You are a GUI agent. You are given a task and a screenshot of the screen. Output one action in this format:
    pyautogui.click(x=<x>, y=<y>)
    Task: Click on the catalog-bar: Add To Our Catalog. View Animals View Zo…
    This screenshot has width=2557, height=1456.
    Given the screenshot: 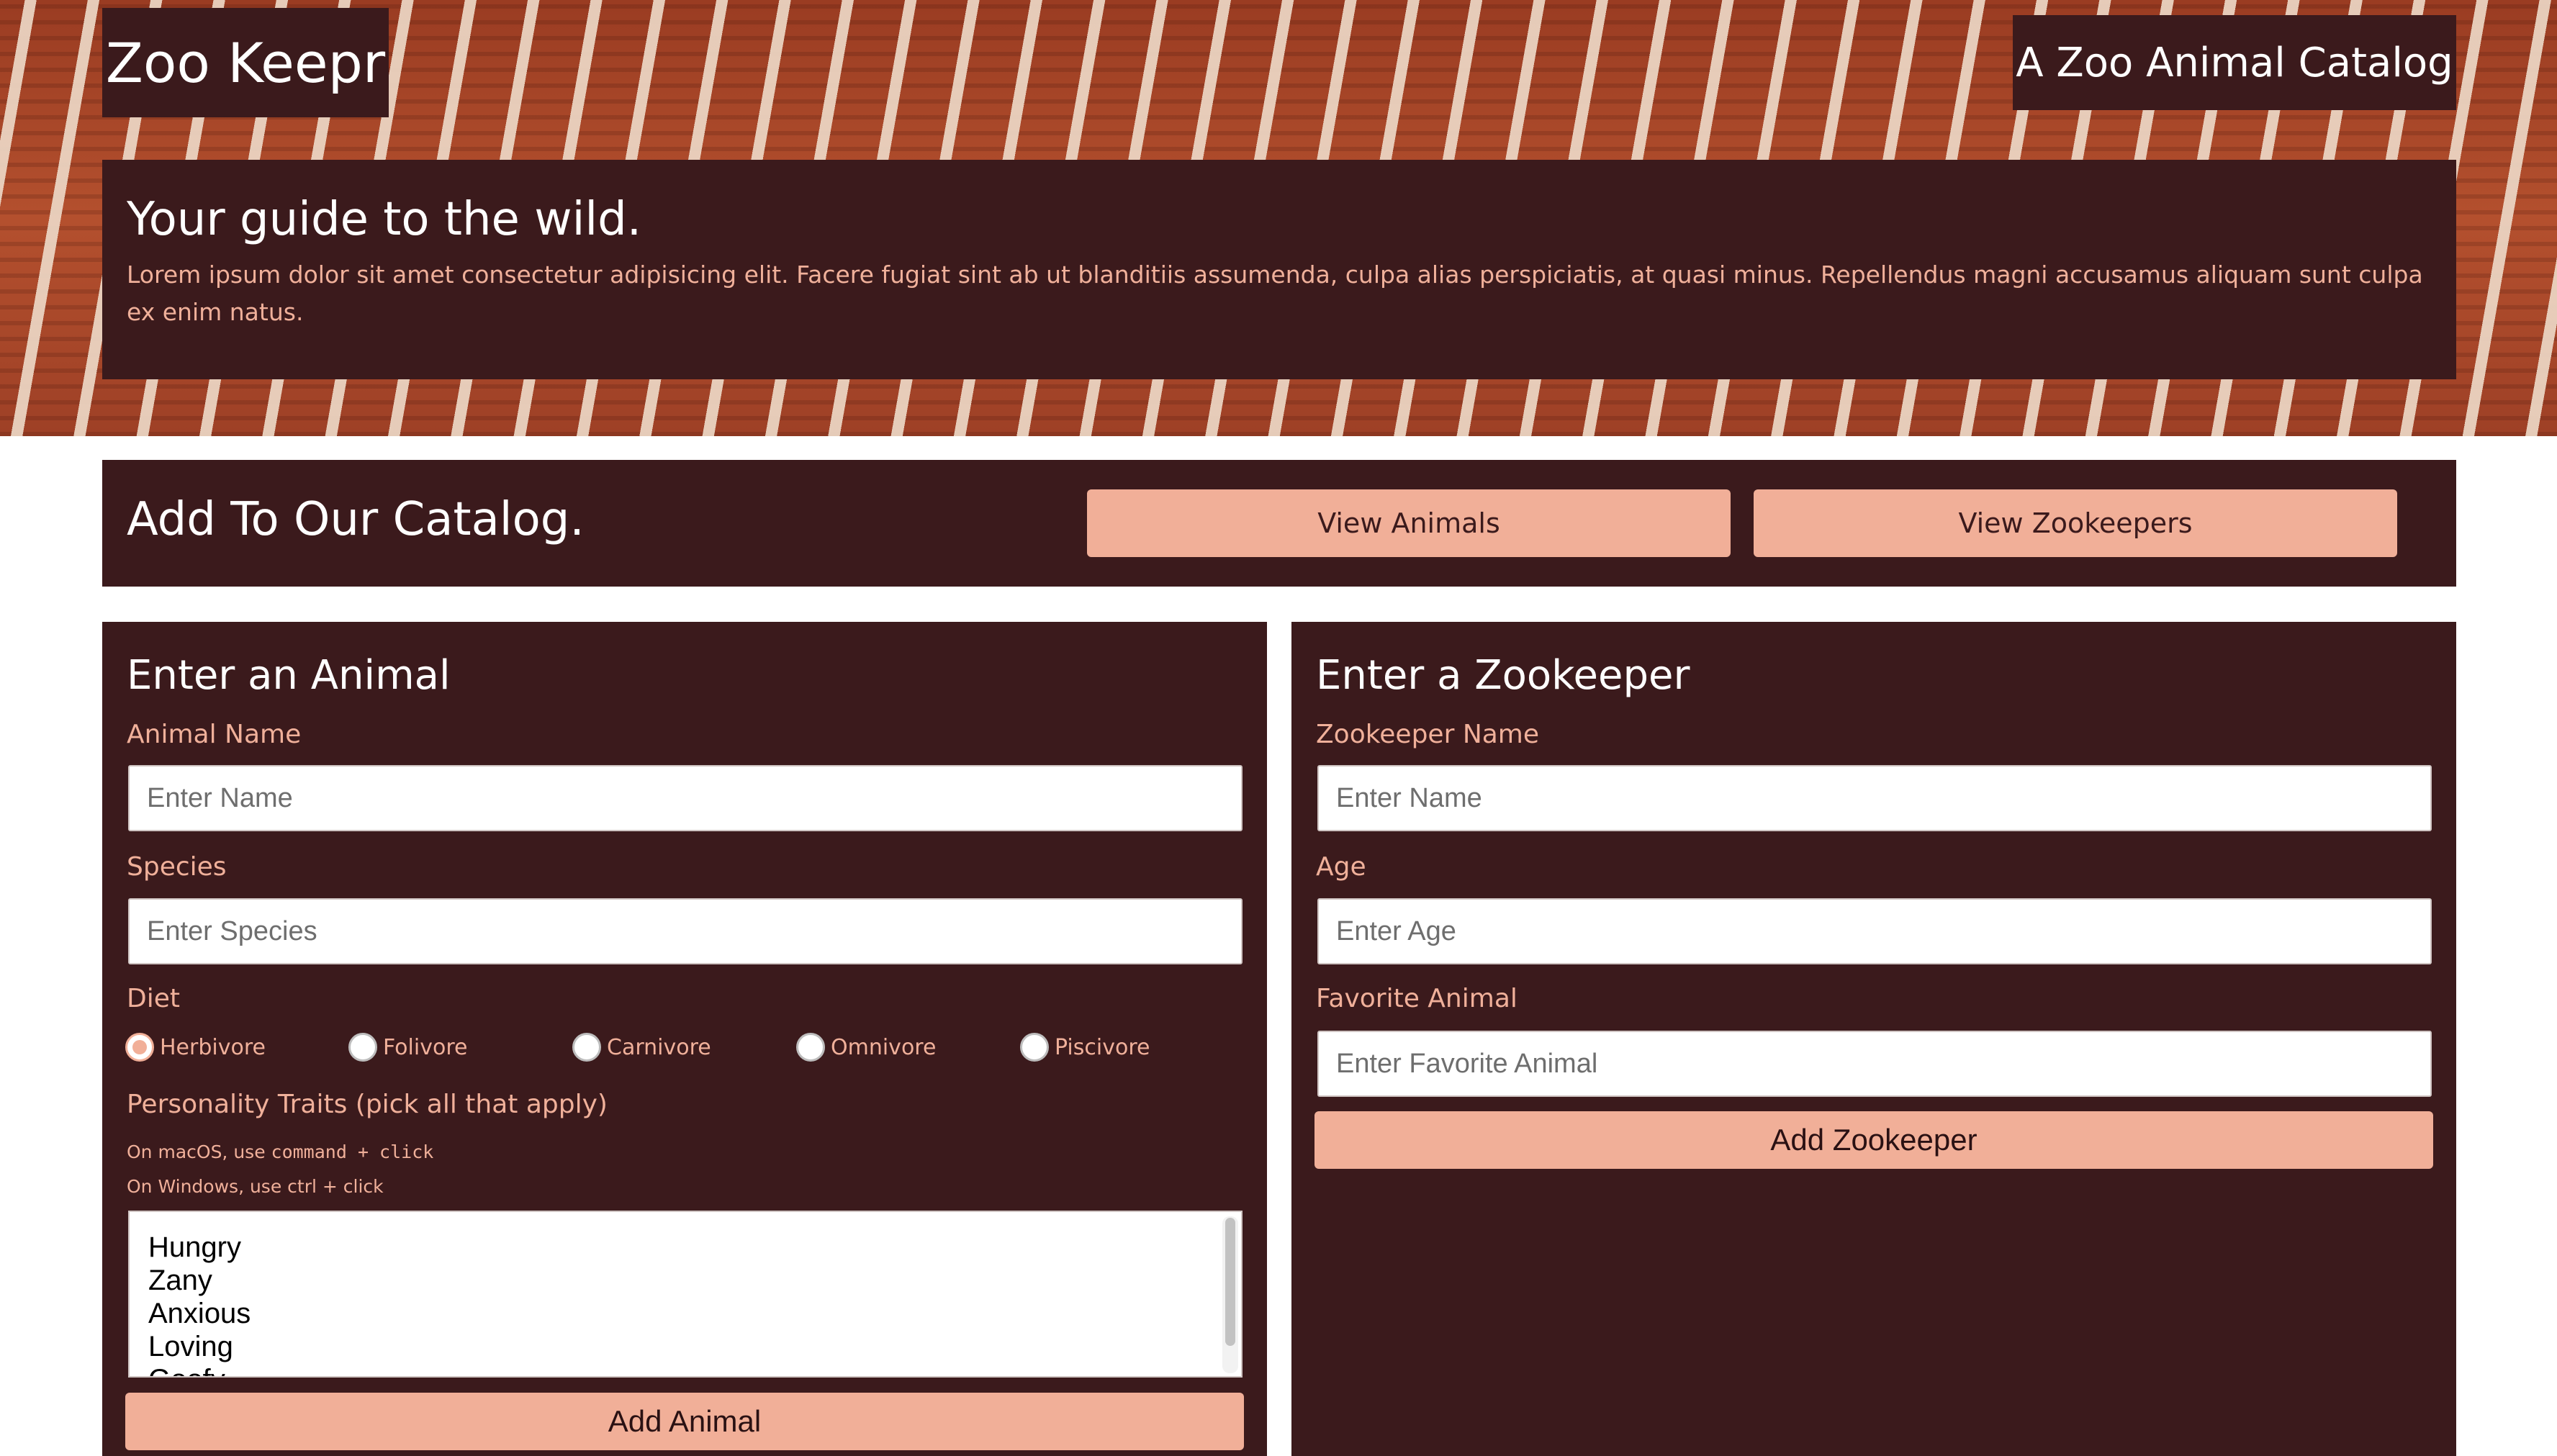 What is the action you would take?
    pyautogui.click(x=1279, y=523)
    